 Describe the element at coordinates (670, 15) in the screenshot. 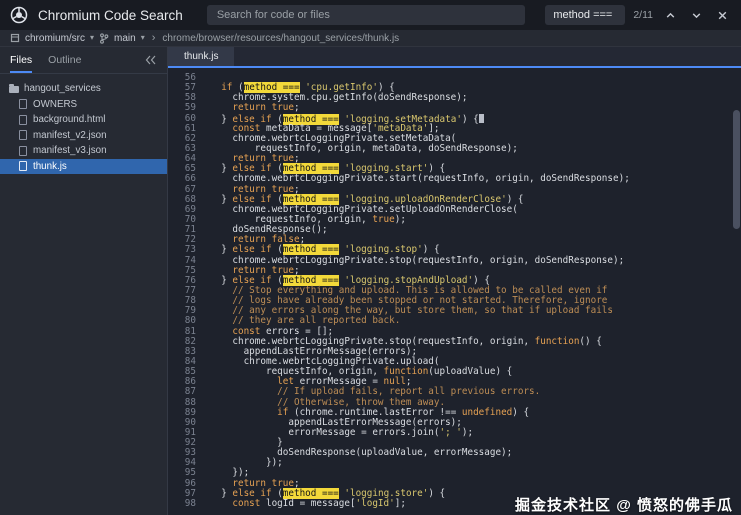

I see `find-prev-button` at that location.